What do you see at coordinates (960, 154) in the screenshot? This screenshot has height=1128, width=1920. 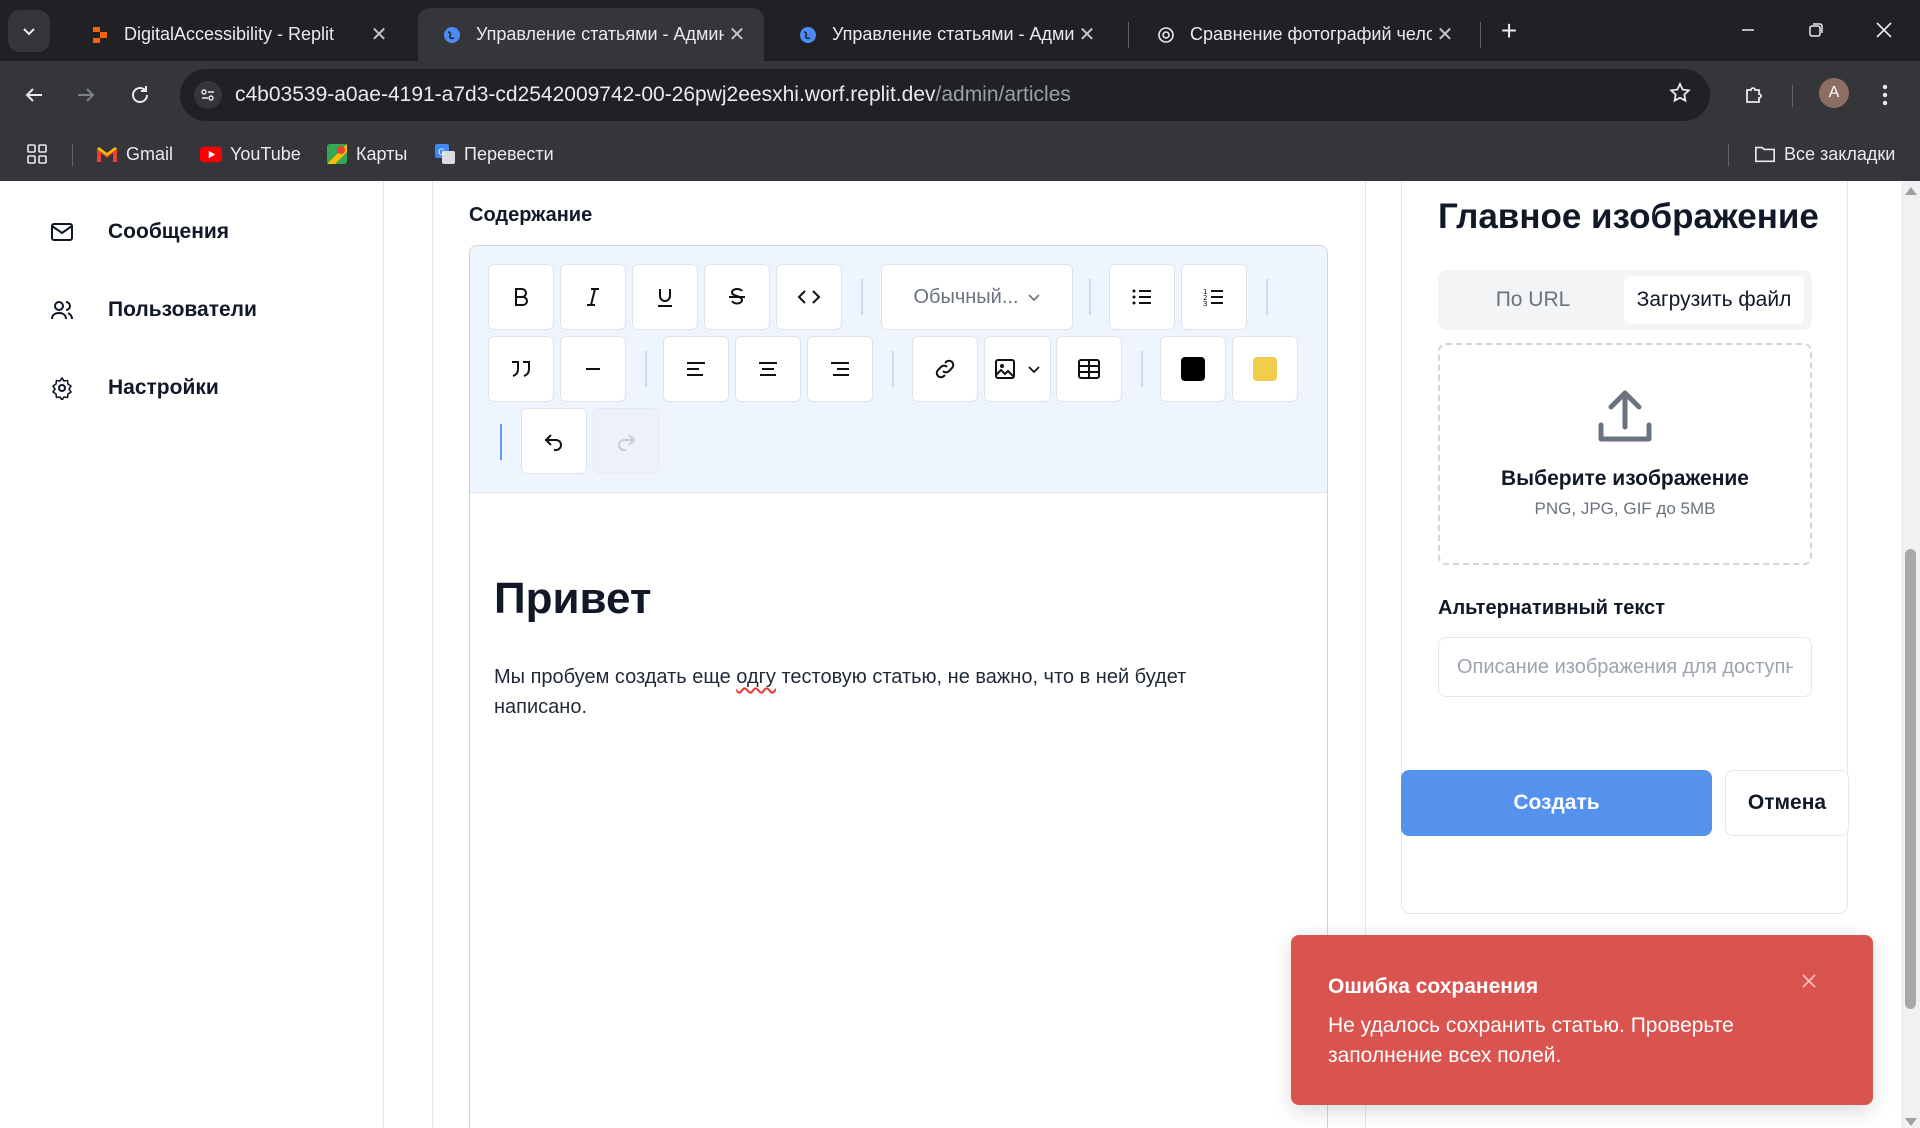 I see `bookmarks-bar: Gmail YouTube Карты G Перевести Все закл` at bounding box center [960, 154].